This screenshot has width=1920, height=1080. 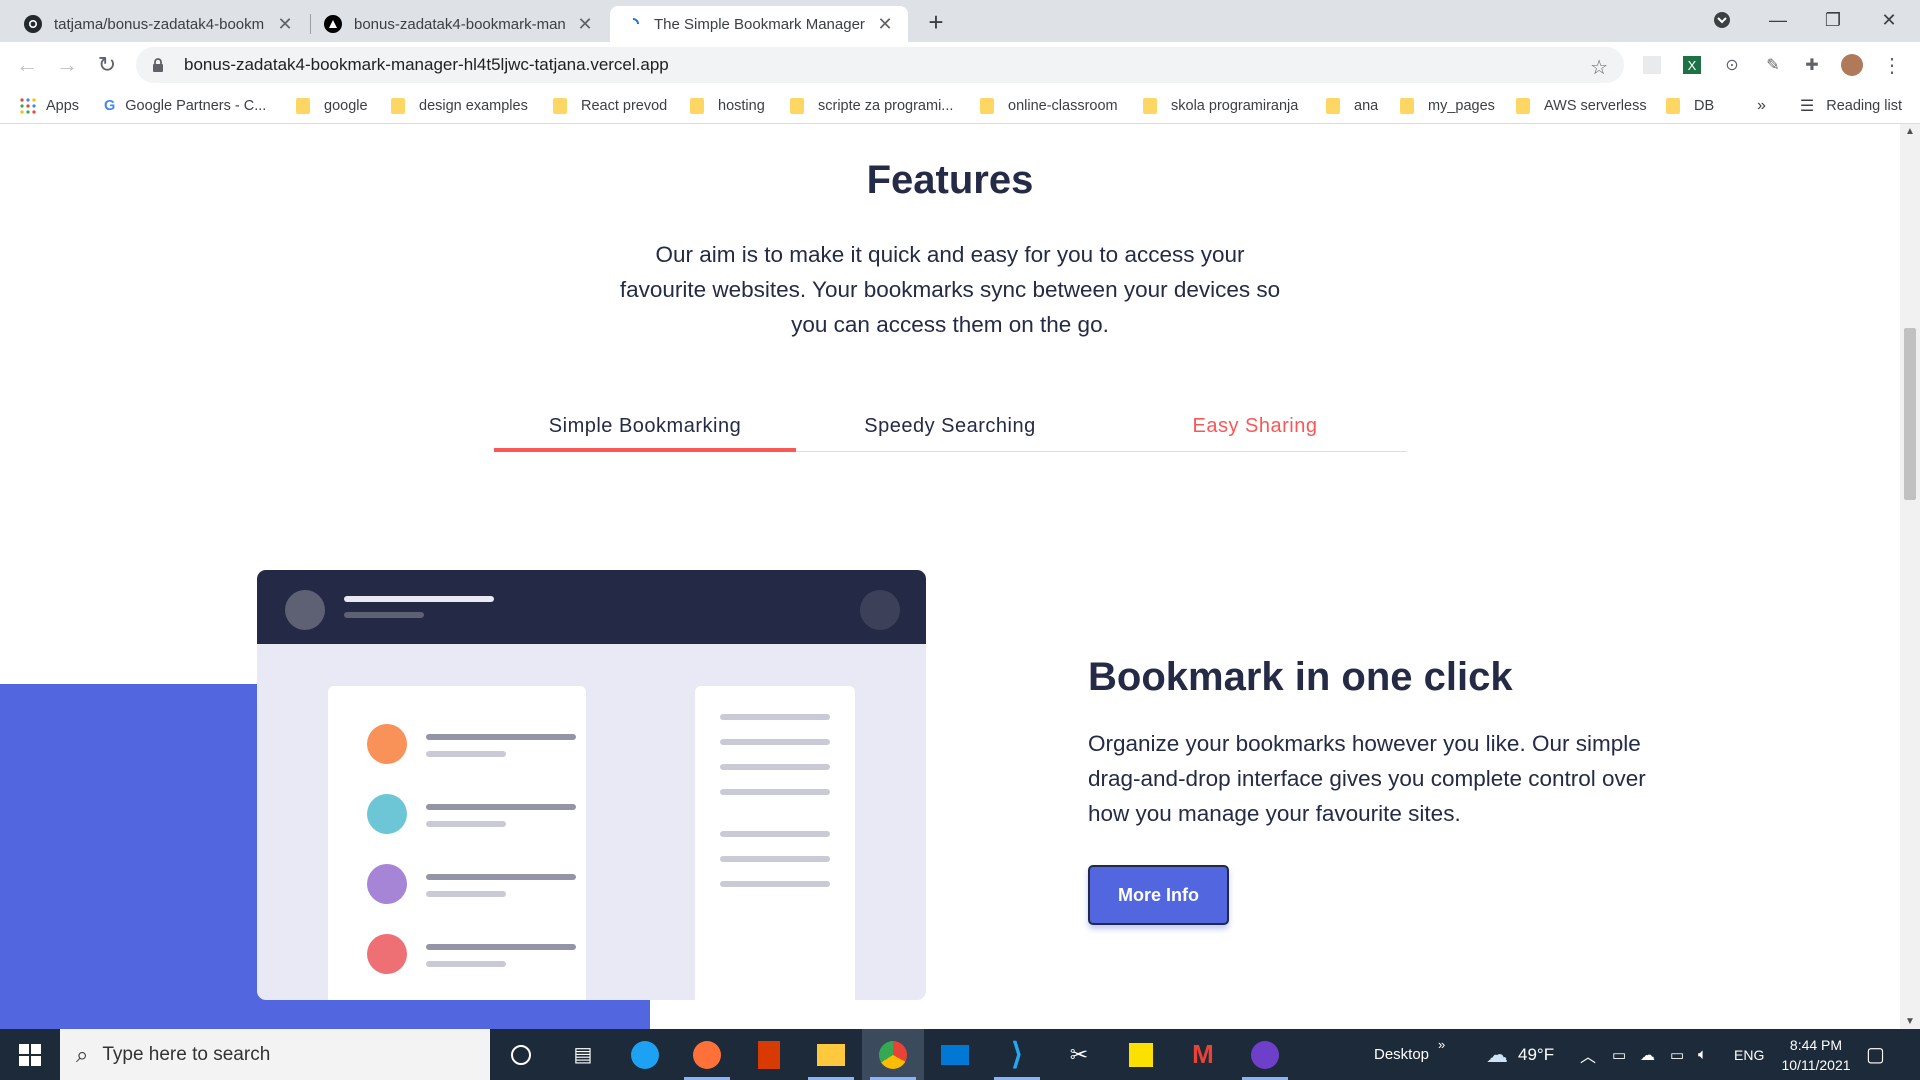 I want to click on mail-icon, so click(x=955, y=1054).